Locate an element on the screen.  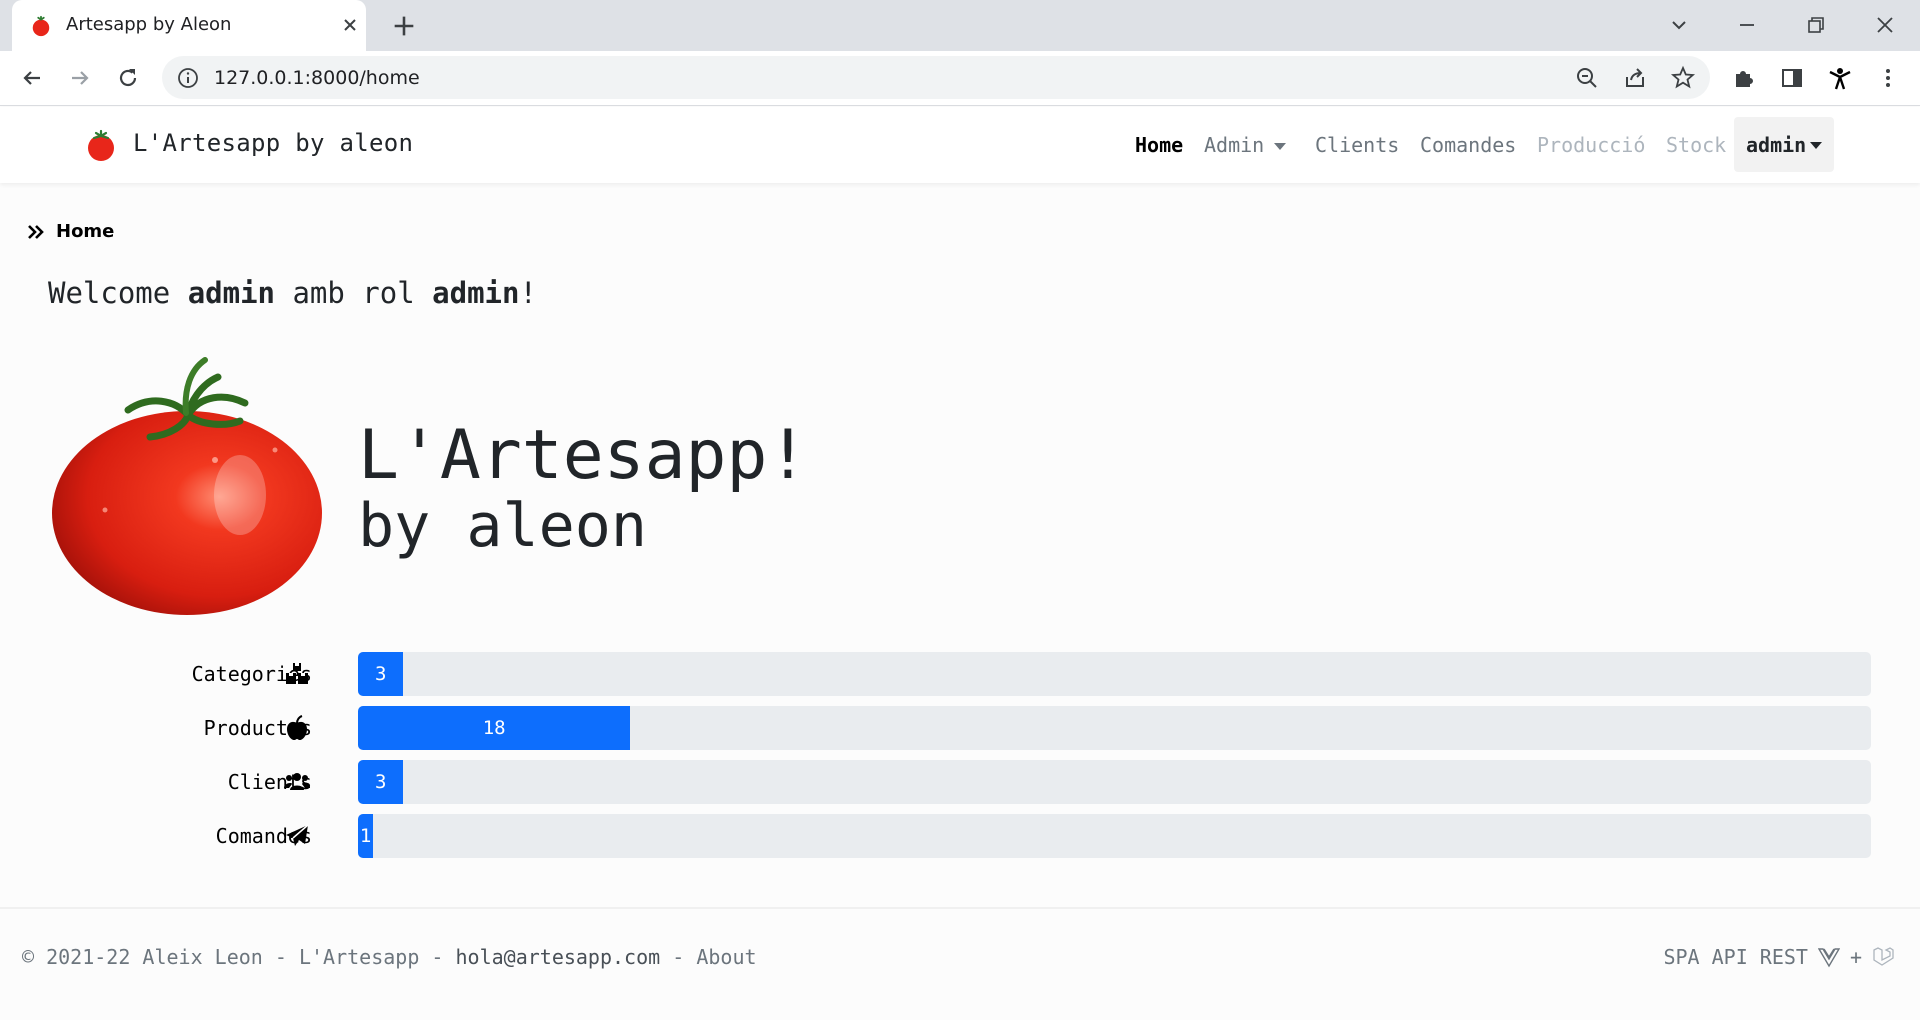
breadcrumb-current: Home is located at coordinates (85, 231).